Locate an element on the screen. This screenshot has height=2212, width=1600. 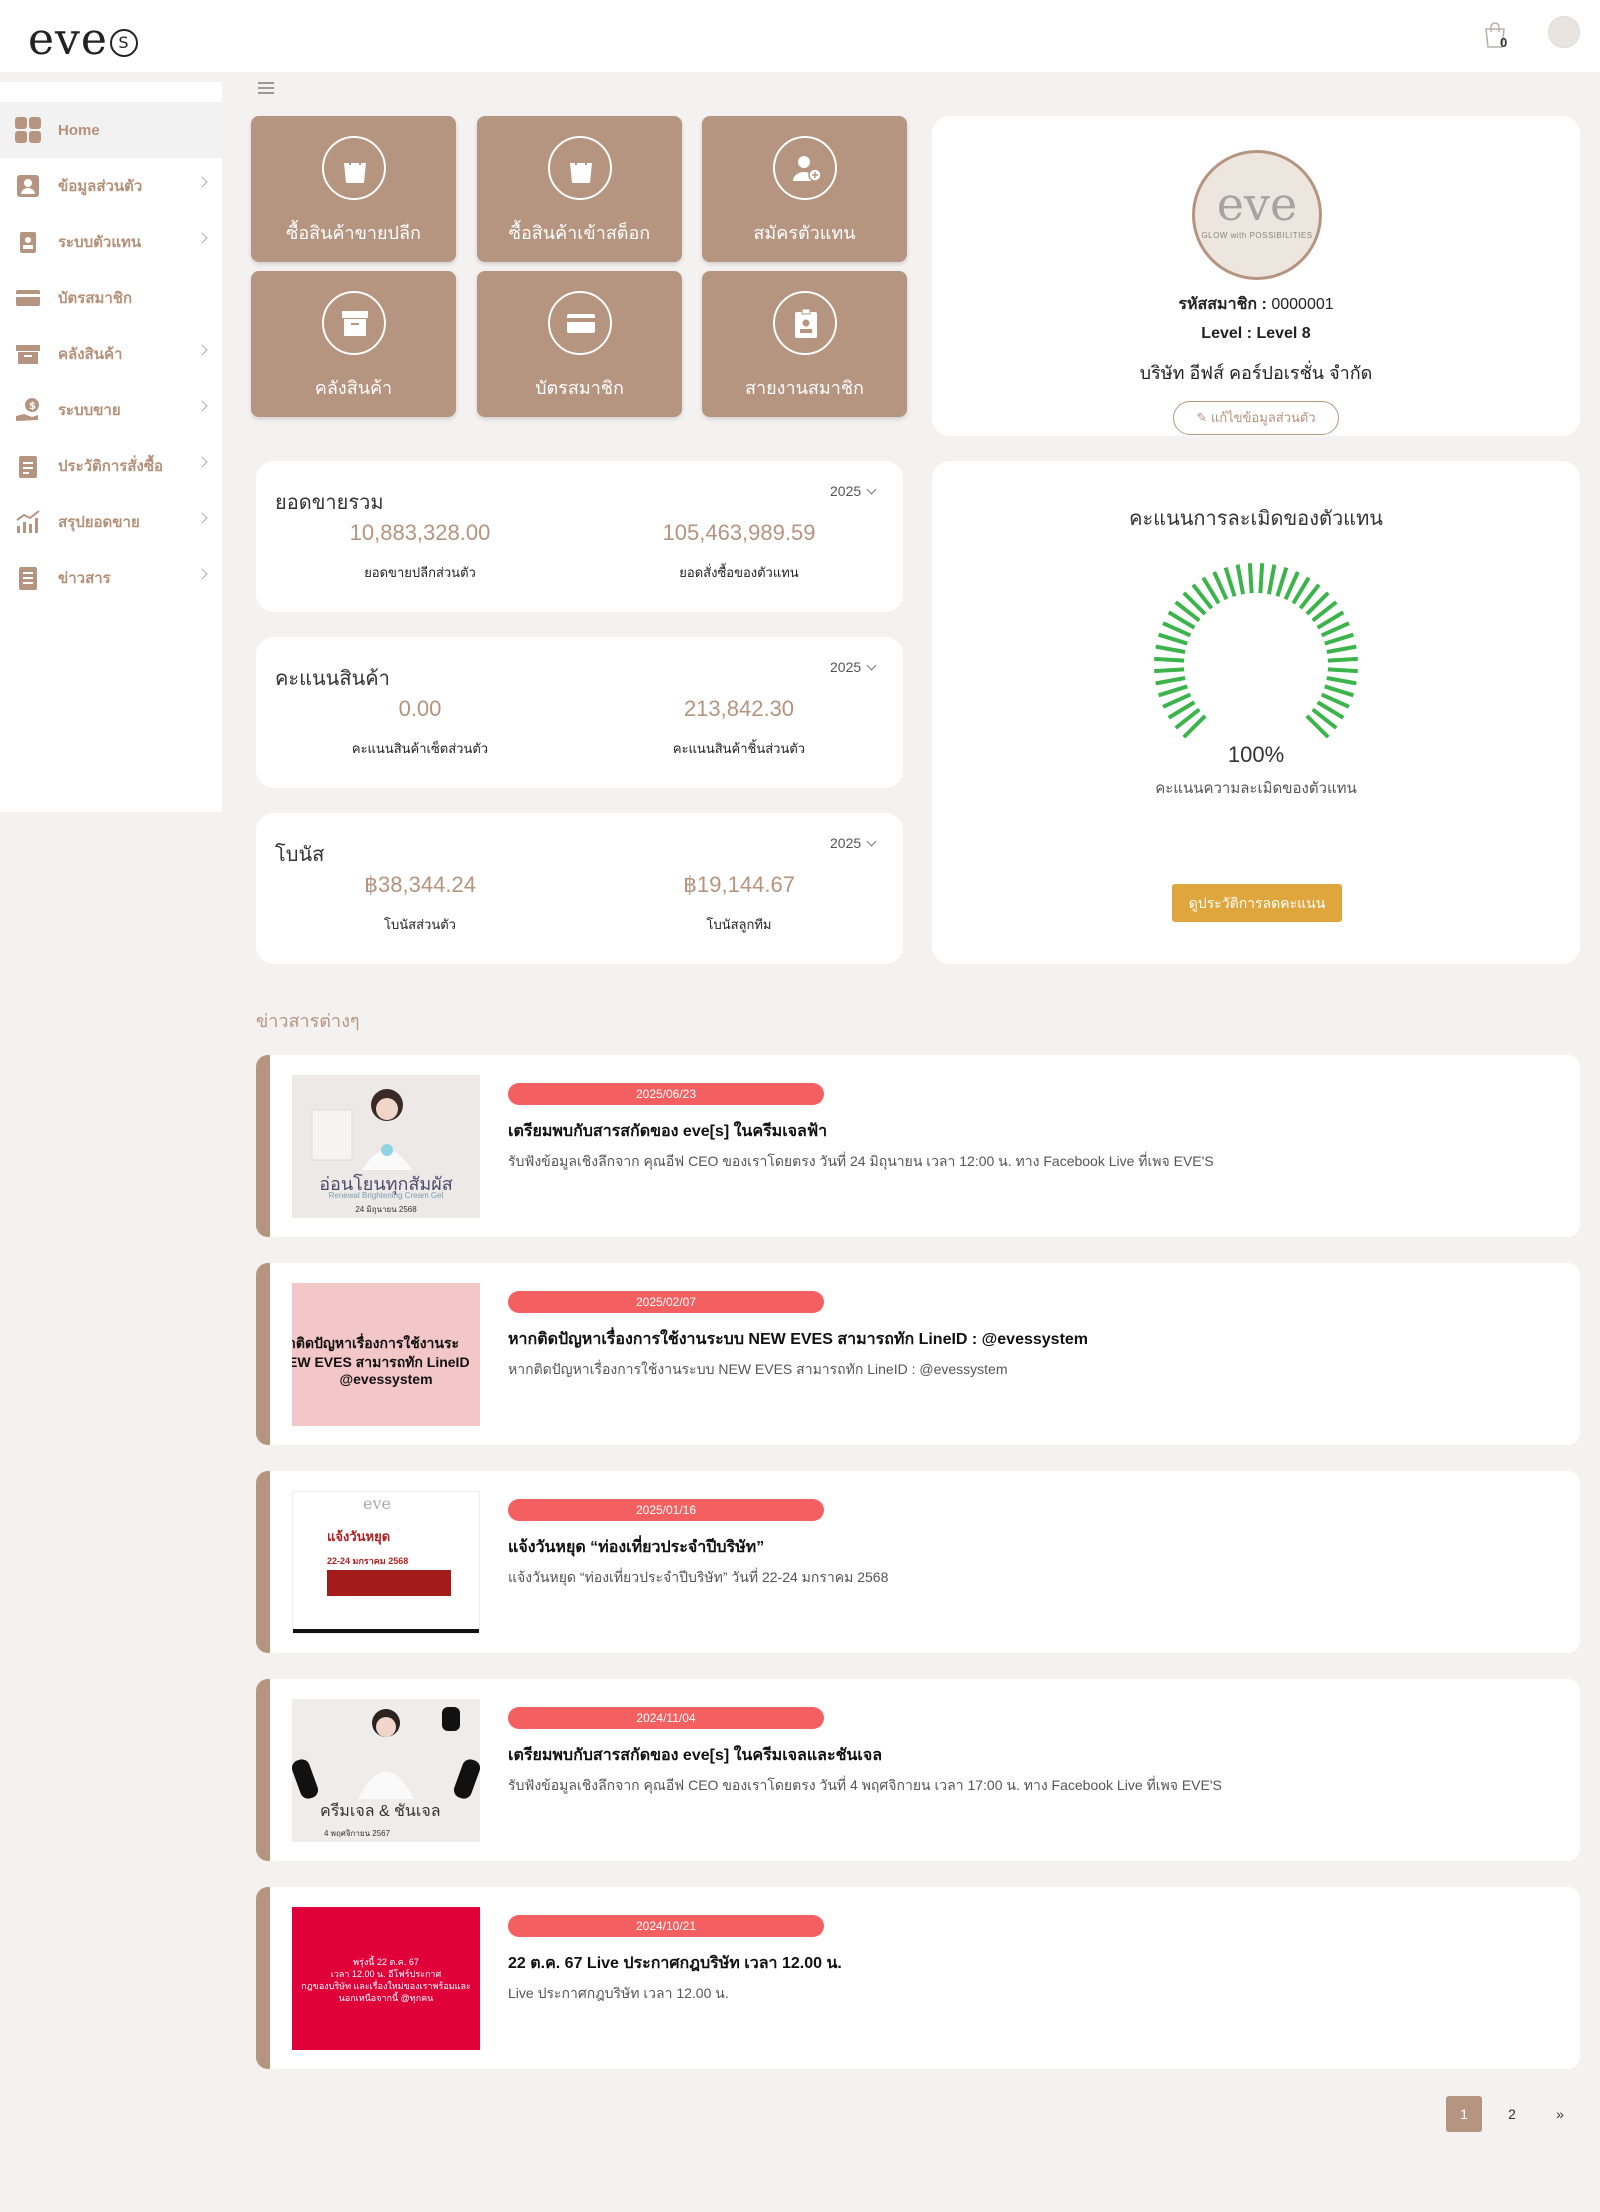
tile-register-agent: สมัครตัวแทน is located at coordinates (804, 189).